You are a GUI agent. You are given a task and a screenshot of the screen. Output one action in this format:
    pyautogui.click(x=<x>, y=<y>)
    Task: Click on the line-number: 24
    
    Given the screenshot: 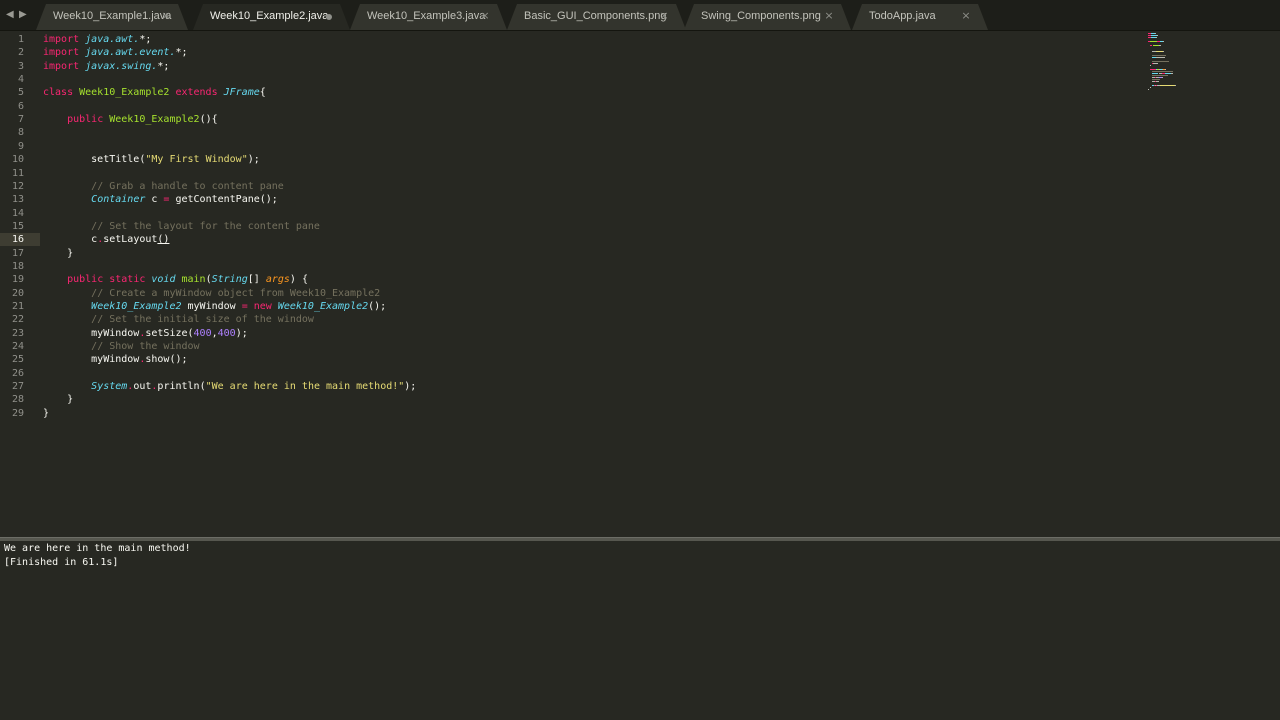 What is the action you would take?
    pyautogui.click(x=17, y=347)
    